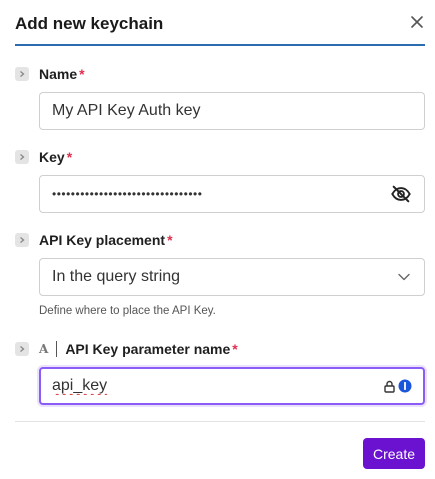 The image size is (435, 479). Describe the element at coordinates (127, 194) in the screenshot. I see `key-input-value: ••••••••••••••••••••••••••••••••` at that location.